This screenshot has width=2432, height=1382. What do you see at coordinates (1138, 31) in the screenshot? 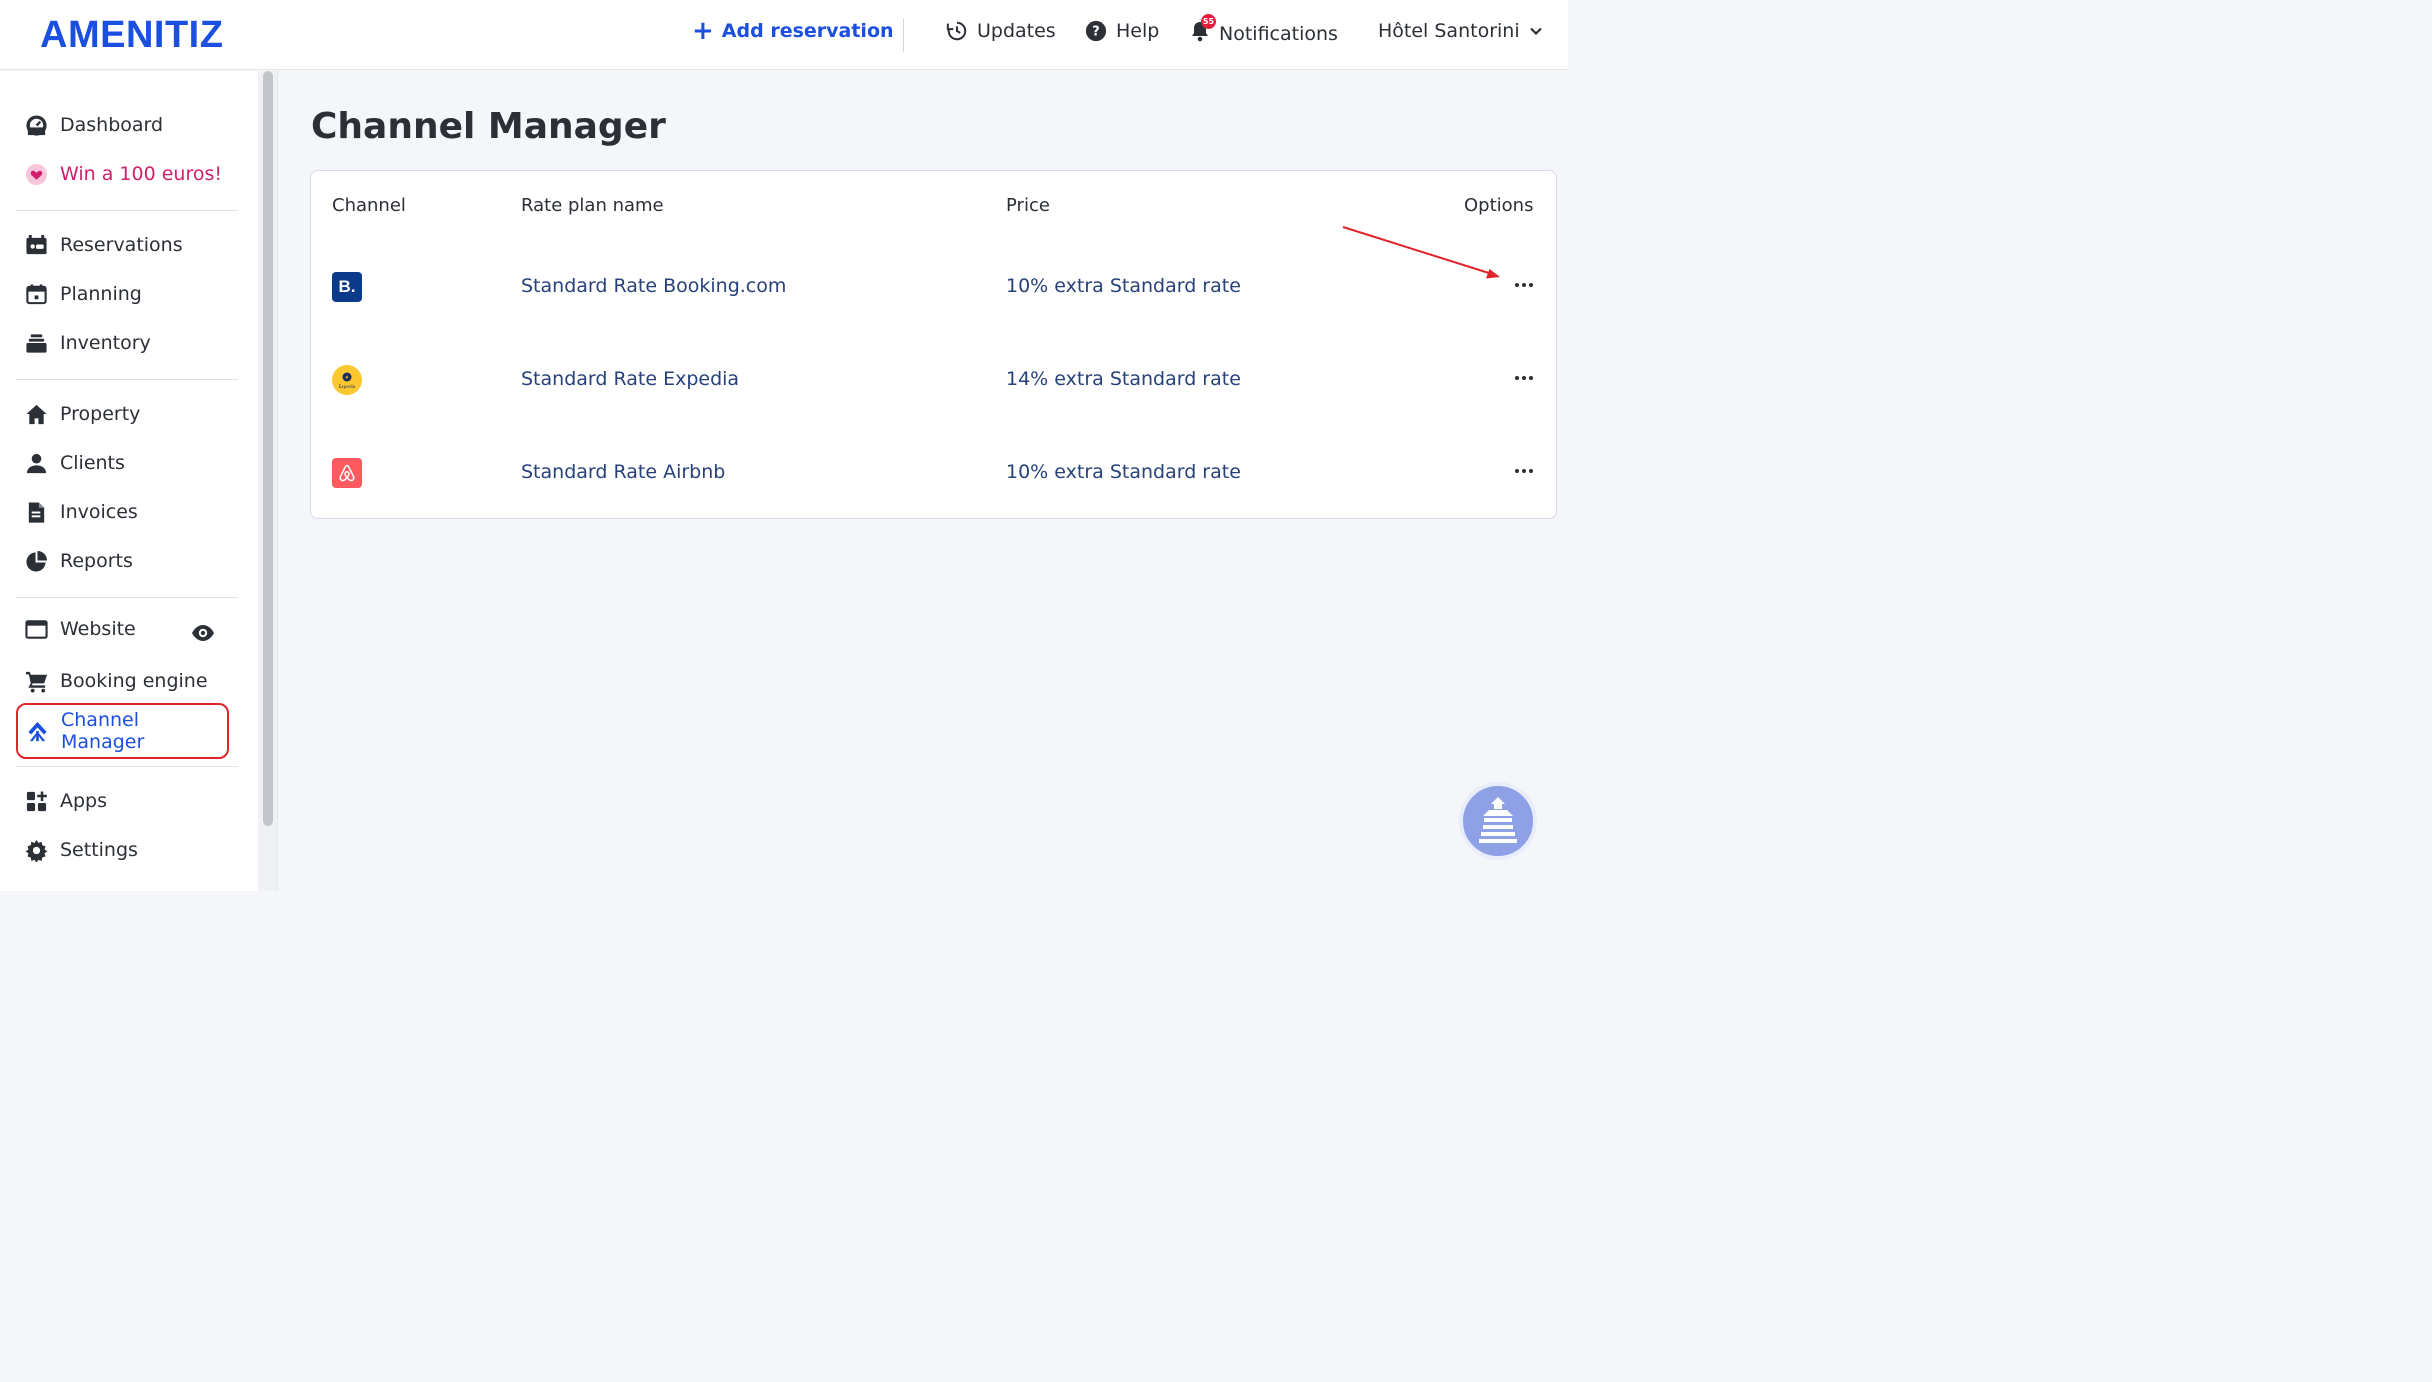
I see `help-label: Help` at bounding box center [1138, 31].